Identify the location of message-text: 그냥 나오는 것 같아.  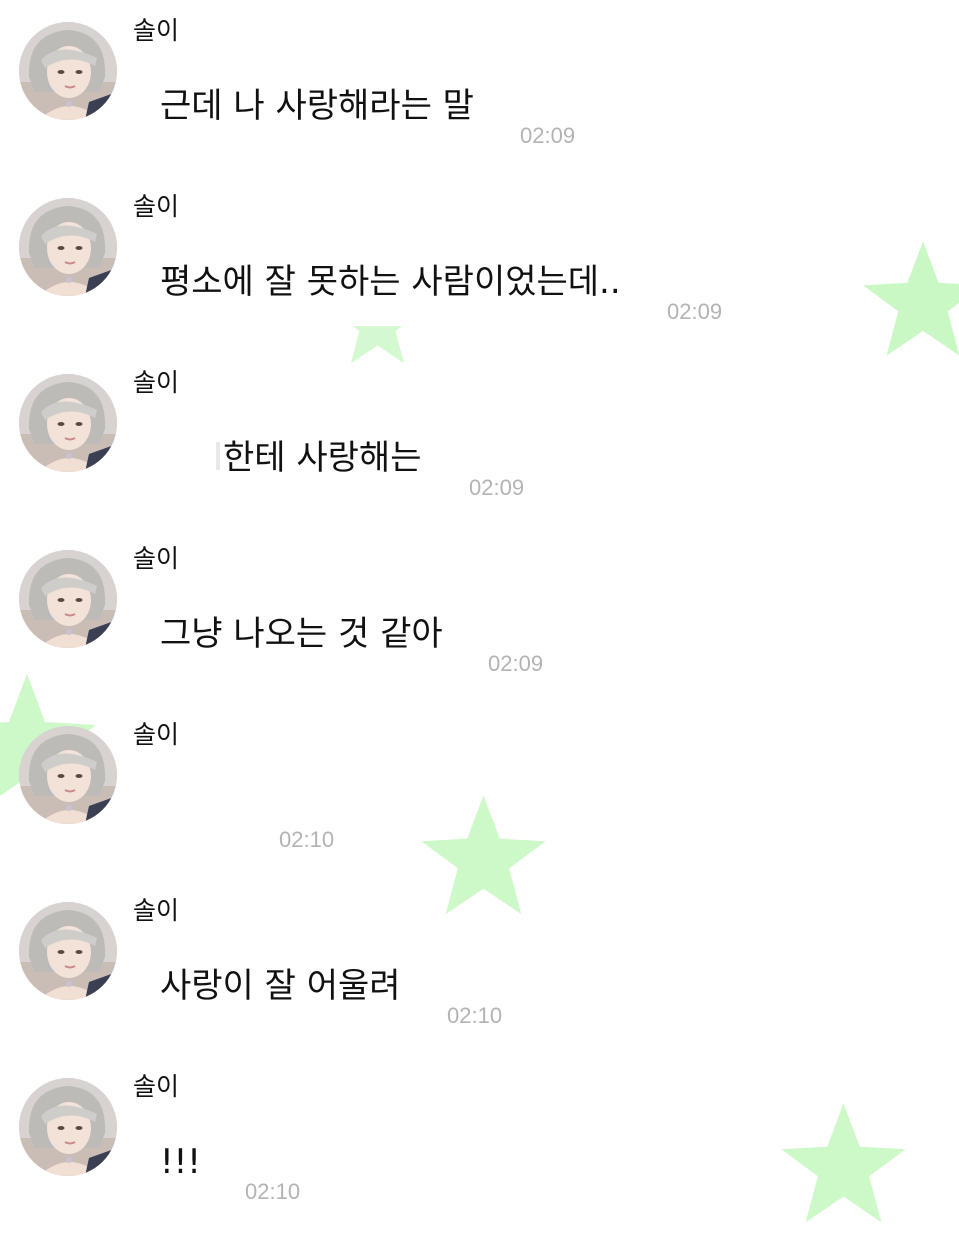
(301, 634).